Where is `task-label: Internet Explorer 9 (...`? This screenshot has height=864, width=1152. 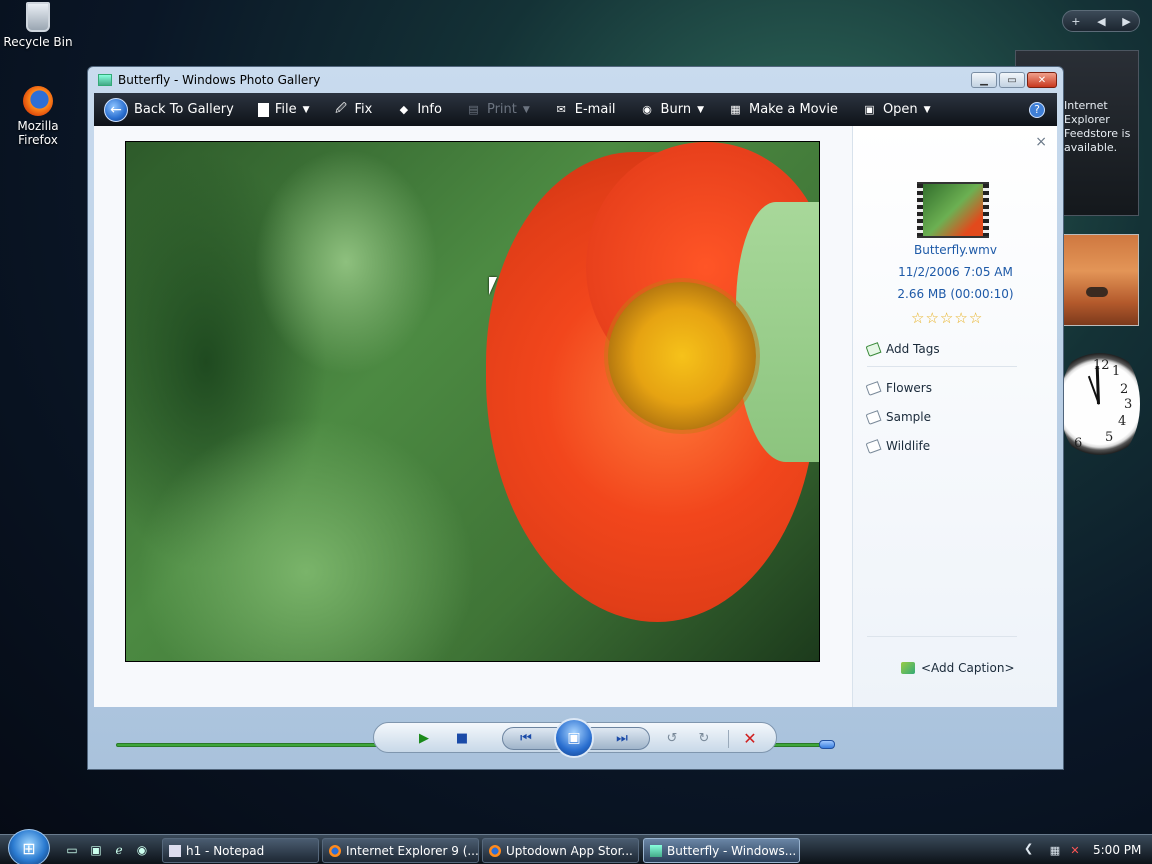 task-label: Internet Explorer 9 (... is located at coordinates (412, 850).